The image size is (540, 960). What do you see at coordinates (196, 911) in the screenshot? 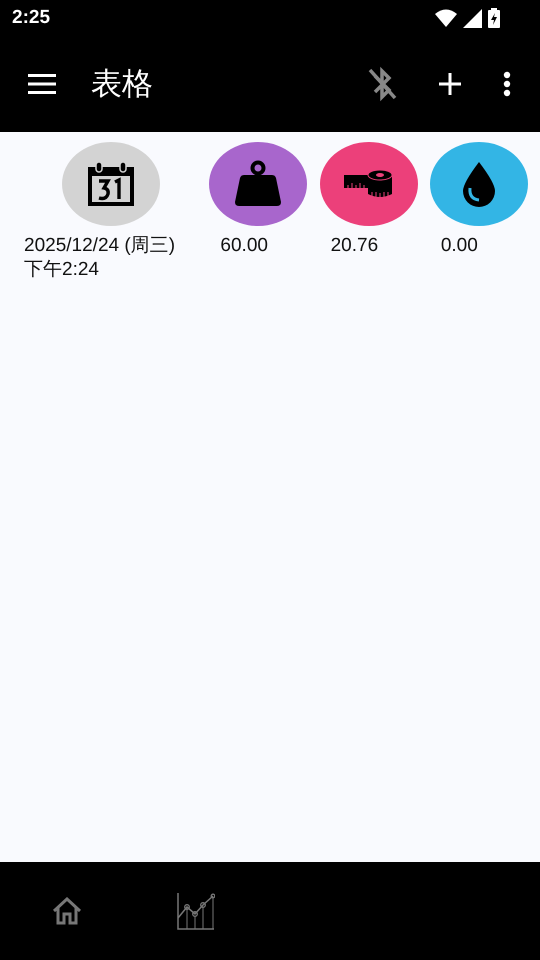
I see `line-chart-icon` at bounding box center [196, 911].